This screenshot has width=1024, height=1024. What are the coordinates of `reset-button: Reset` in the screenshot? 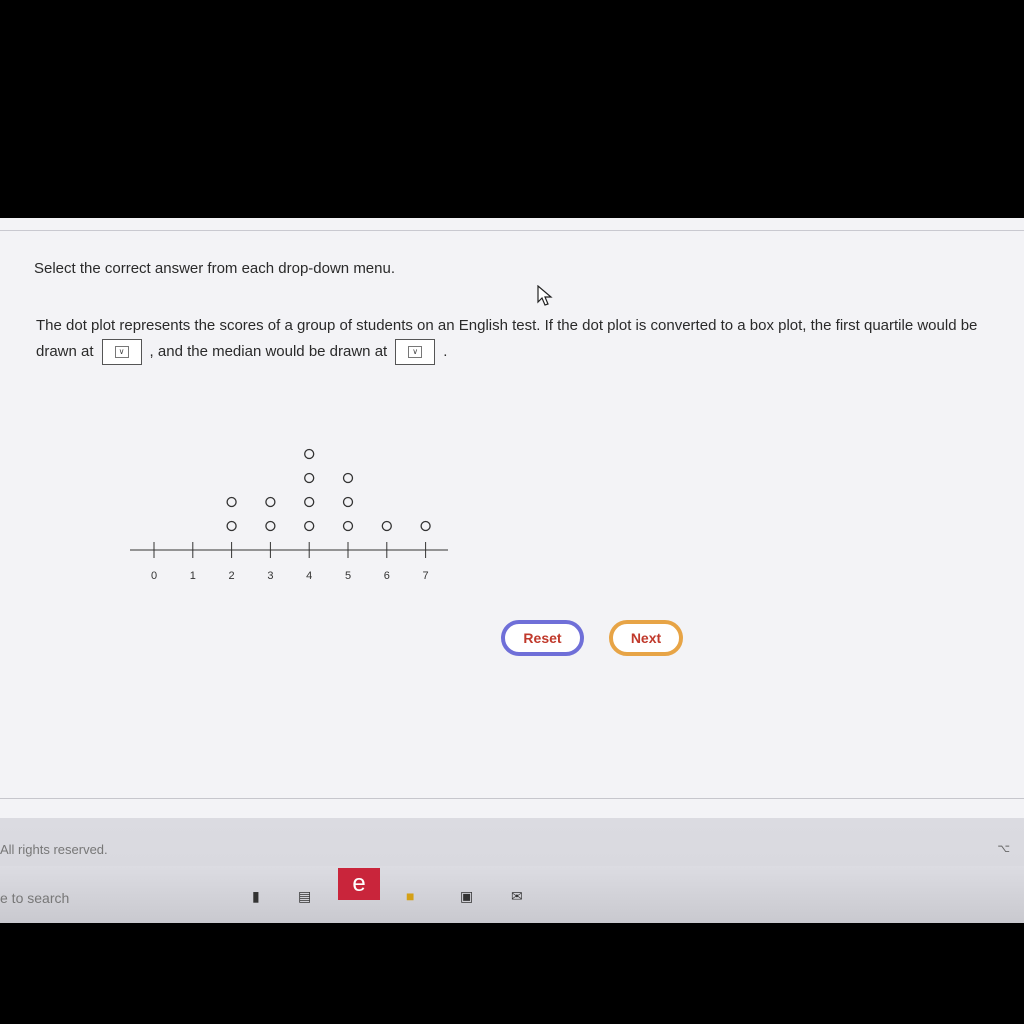 It's located at (542, 638).